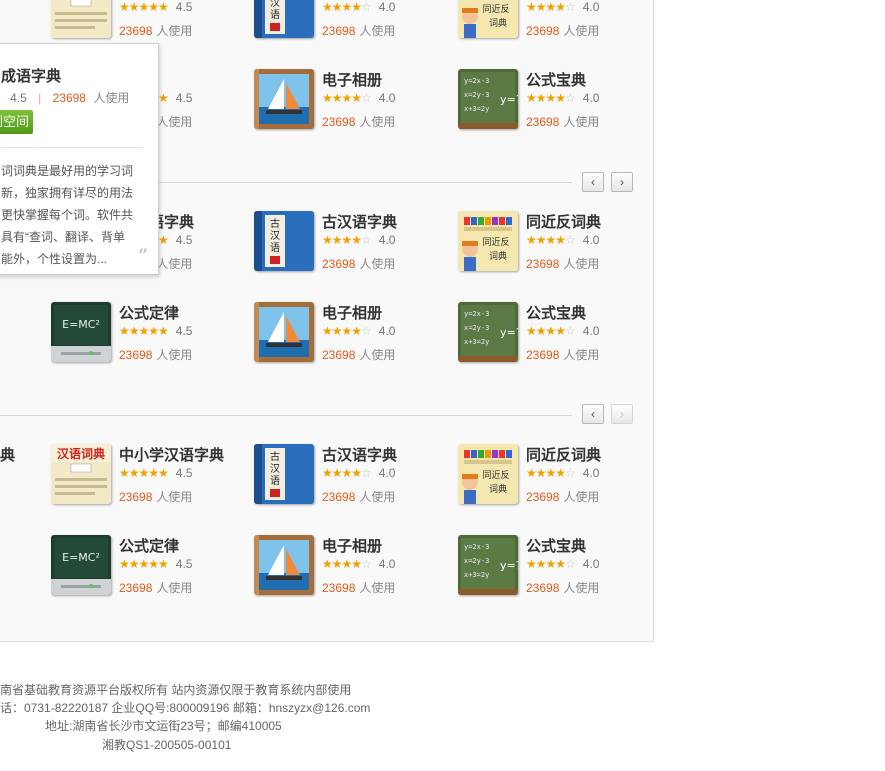 Image resolution: width=885 pixels, height=771 pixels. Describe the element at coordinates (151, 20) in the screenshot. I see `app-card: 汉语词典 ★★★★★ 4.5 23698人使用` at that location.